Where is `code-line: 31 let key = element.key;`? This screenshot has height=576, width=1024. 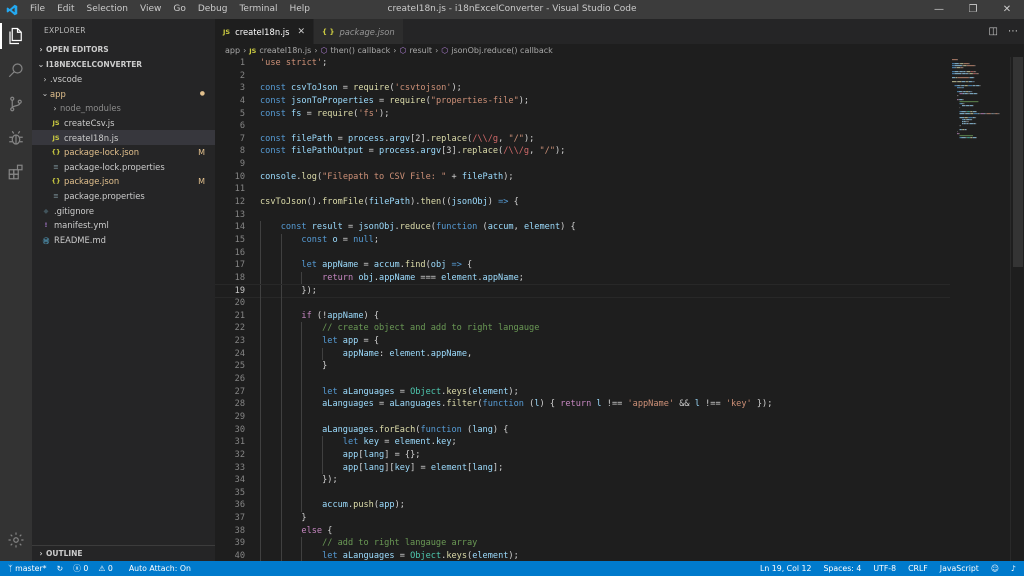 code-line: 31 let key = element.key; is located at coordinates (582, 442).